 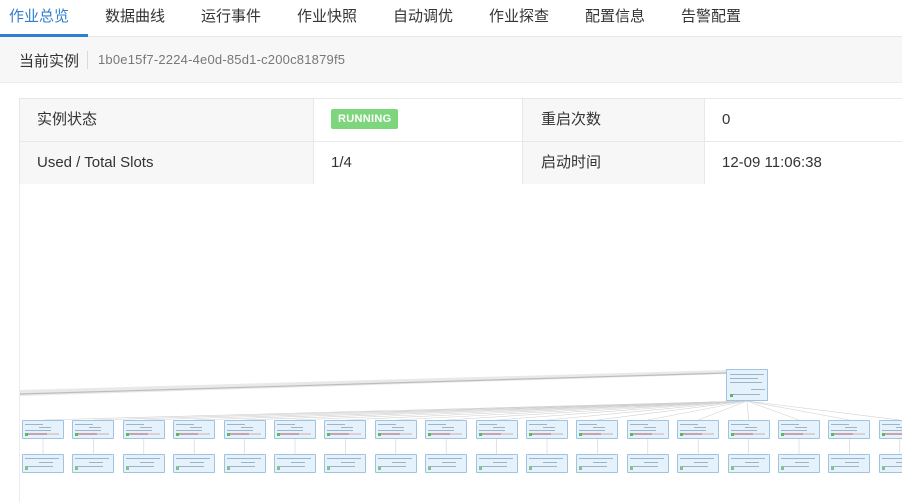 I want to click on tab-config-info: 配置信息, so click(x=615, y=18).